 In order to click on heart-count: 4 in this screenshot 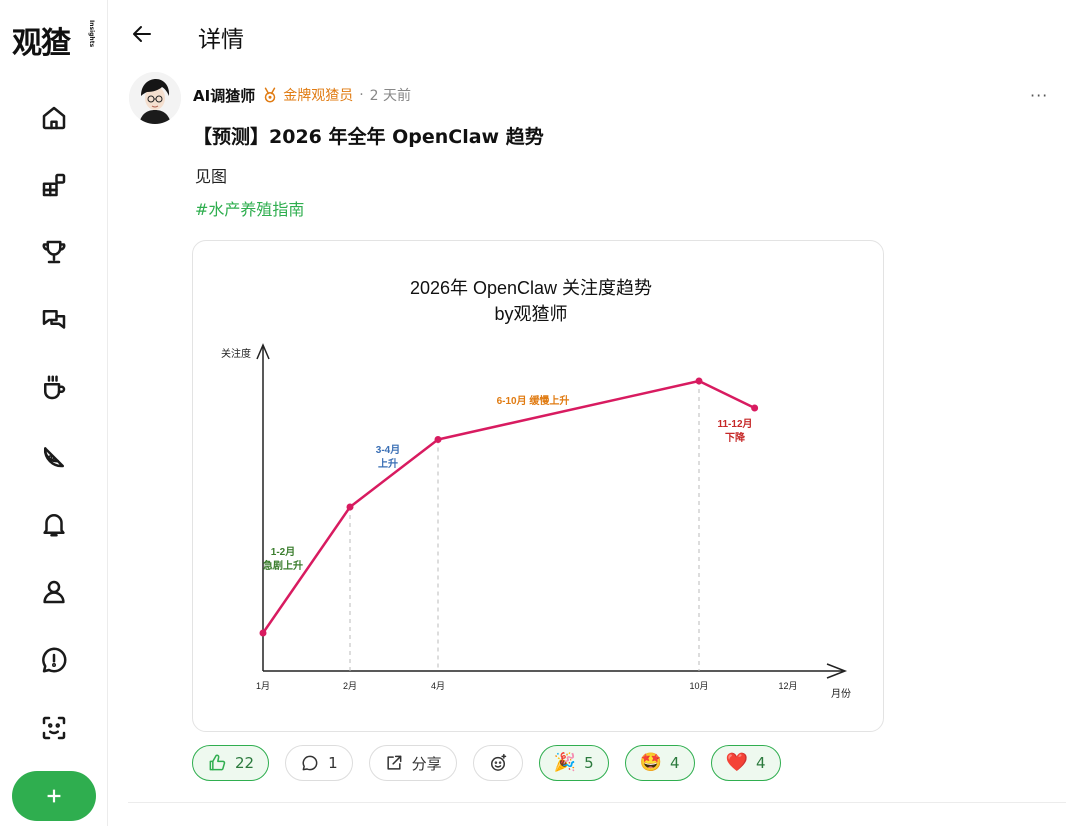, I will do `click(761, 763)`.